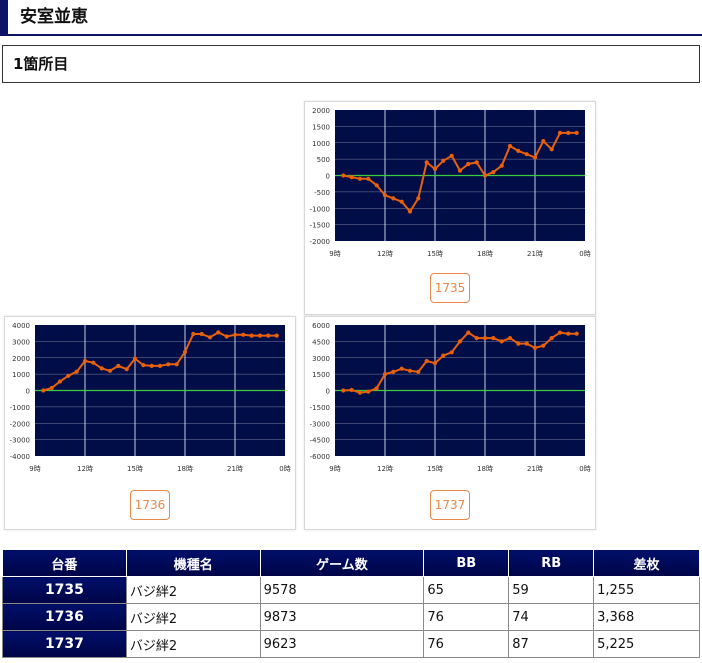 This screenshot has width=702, height=663. I want to click on machine-button-1736: 1736, so click(150, 505).